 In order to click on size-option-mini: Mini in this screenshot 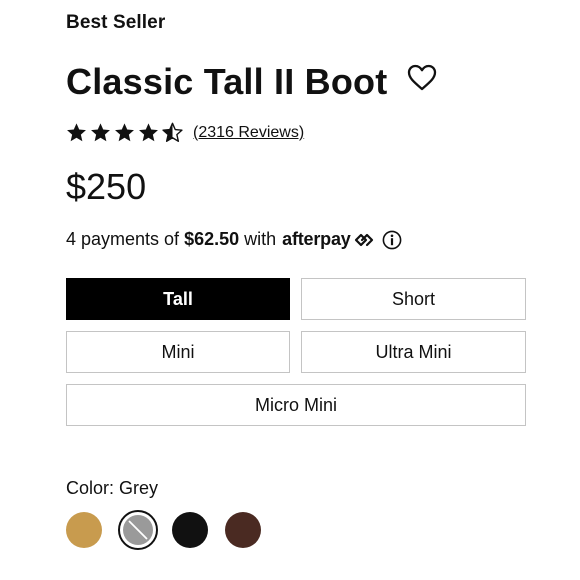, I will do `click(178, 352)`.